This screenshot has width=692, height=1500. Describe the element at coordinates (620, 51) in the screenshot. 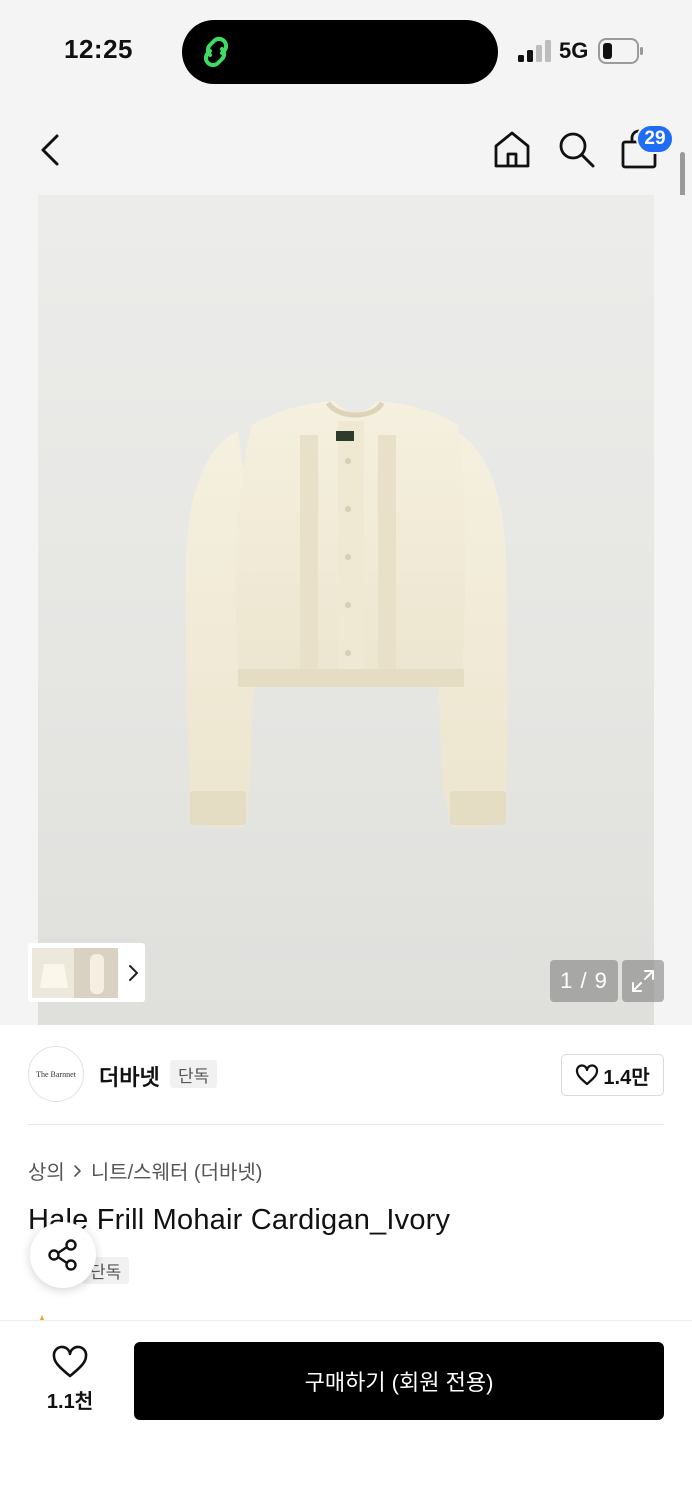

I see `battery-icon` at that location.